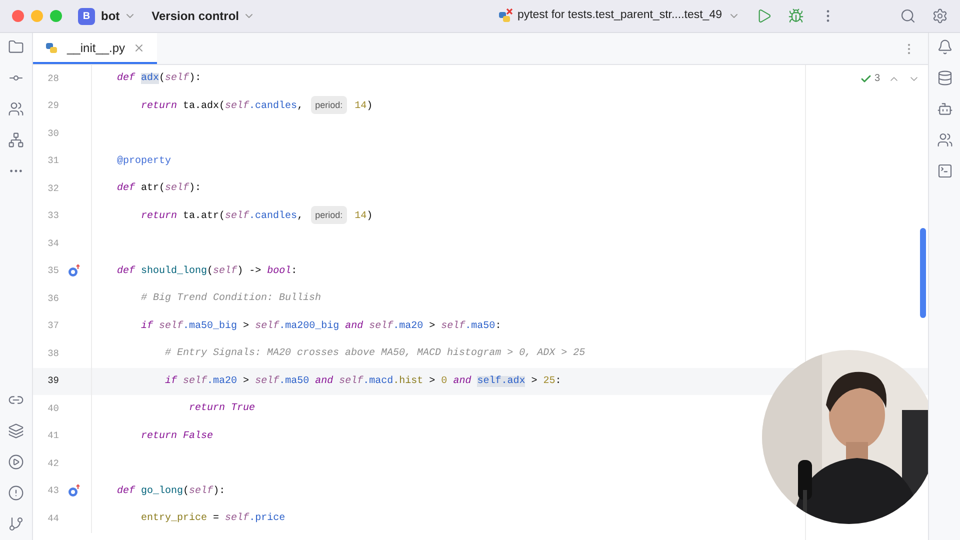 This screenshot has width=960, height=540. Describe the element at coordinates (16, 431) in the screenshot. I see `layers-icon` at that location.